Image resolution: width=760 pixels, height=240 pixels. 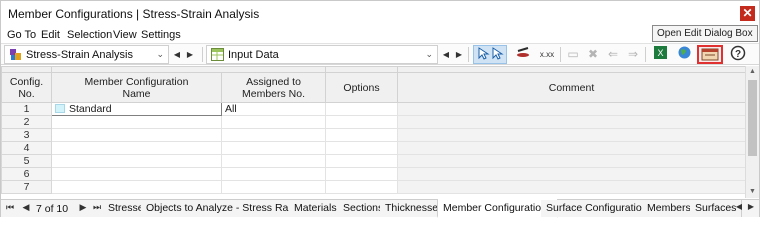 What do you see at coordinates (50, 35) in the screenshot?
I see `menu-edit: Edit` at bounding box center [50, 35].